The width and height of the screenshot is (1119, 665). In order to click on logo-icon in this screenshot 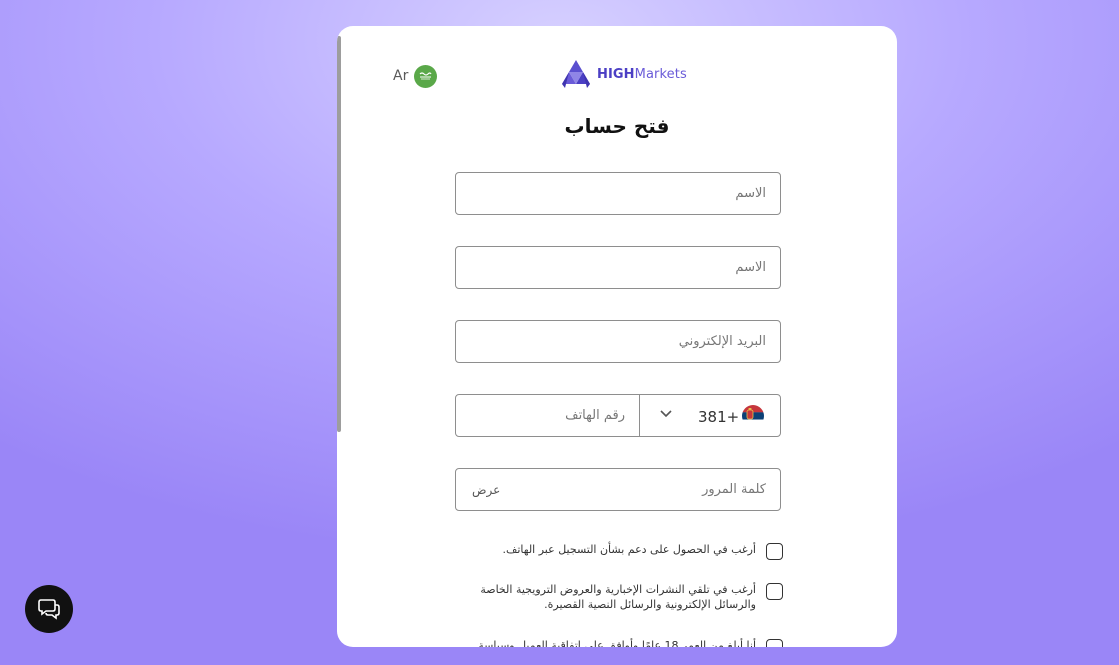, I will do `click(576, 74)`.